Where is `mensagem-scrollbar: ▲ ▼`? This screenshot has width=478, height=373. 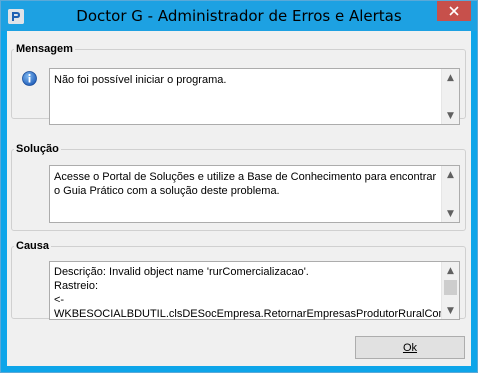 mensagem-scrollbar: ▲ ▼ is located at coordinates (450, 96).